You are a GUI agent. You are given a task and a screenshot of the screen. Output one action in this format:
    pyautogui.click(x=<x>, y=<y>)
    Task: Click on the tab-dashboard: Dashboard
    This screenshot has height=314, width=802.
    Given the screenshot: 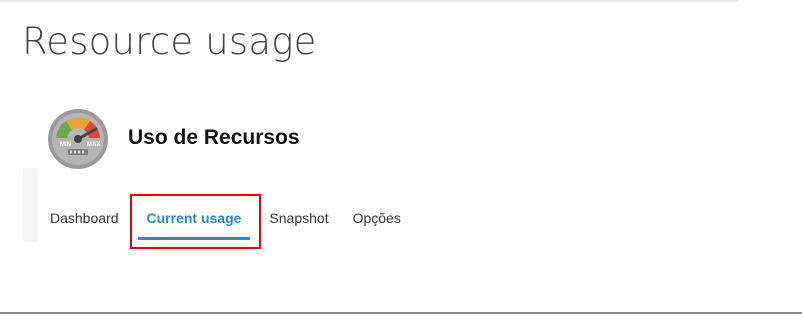 What is the action you would take?
    pyautogui.click(x=84, y=220)
    